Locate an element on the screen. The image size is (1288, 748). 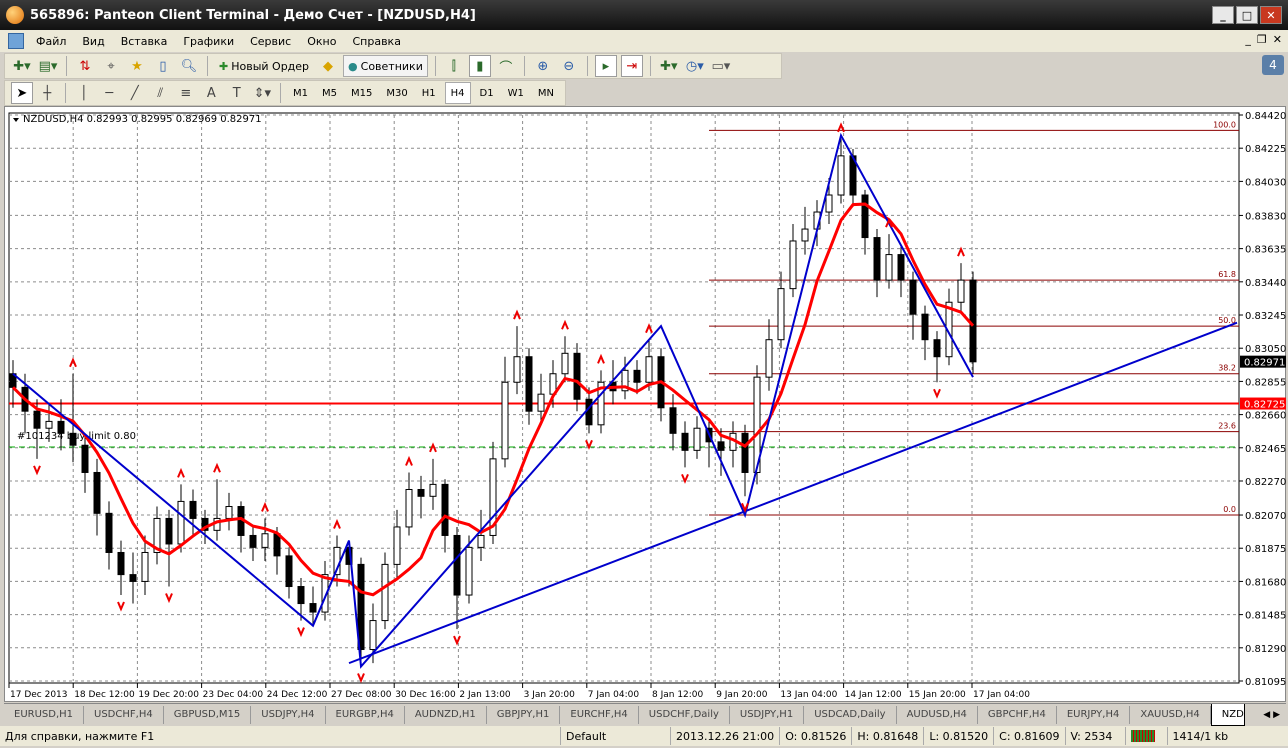
mdi-close-button: ✕ is located at coordinates (1277, 39).